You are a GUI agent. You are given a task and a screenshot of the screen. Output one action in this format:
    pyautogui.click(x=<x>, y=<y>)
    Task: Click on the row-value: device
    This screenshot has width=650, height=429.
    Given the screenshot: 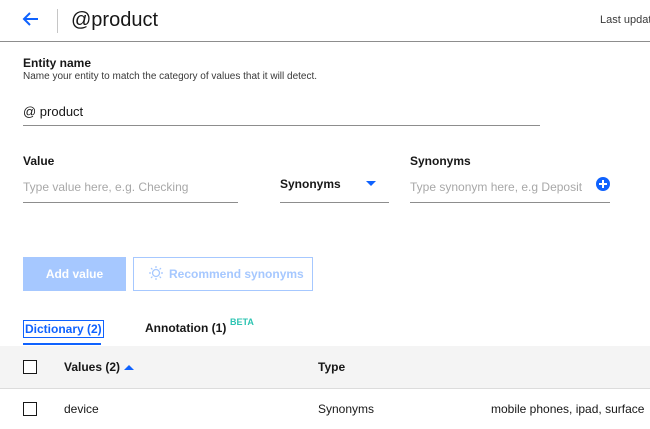 What is the action you would take?
    pyautogui.click(x=81, y=409)
    